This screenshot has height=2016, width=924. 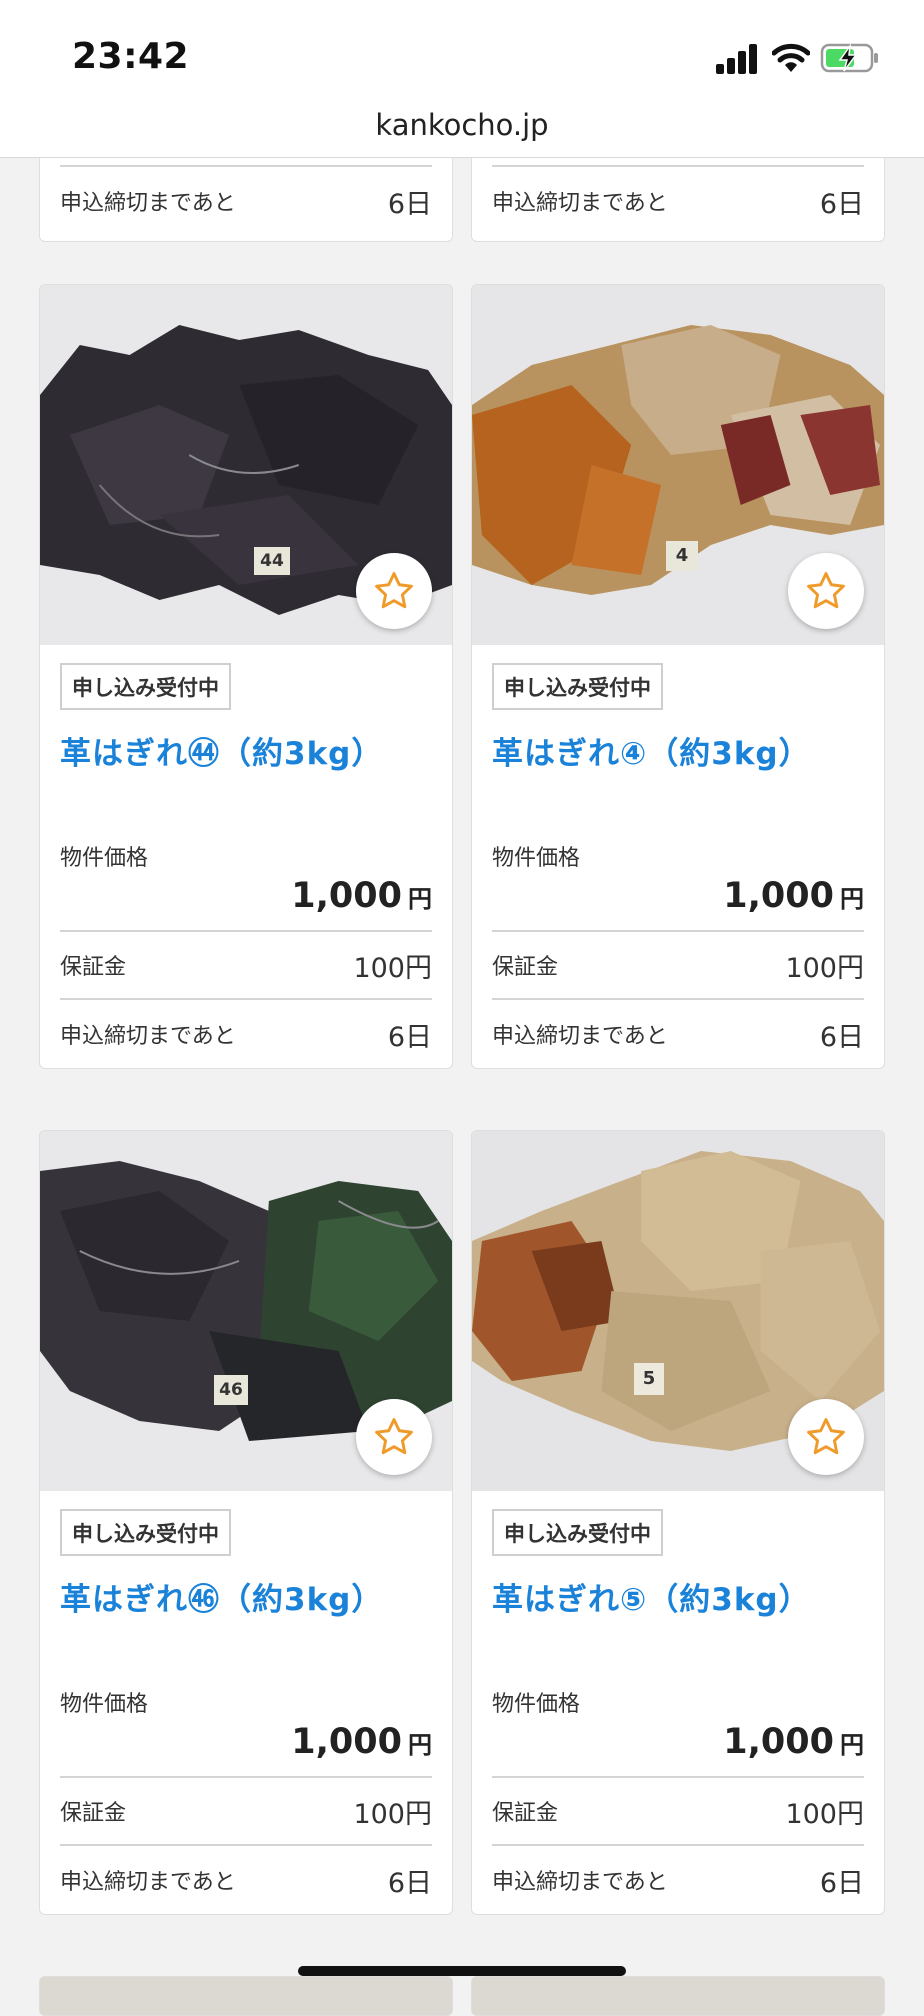 I want to click on lot-number-tag: 4, so click(x=682, y=556).